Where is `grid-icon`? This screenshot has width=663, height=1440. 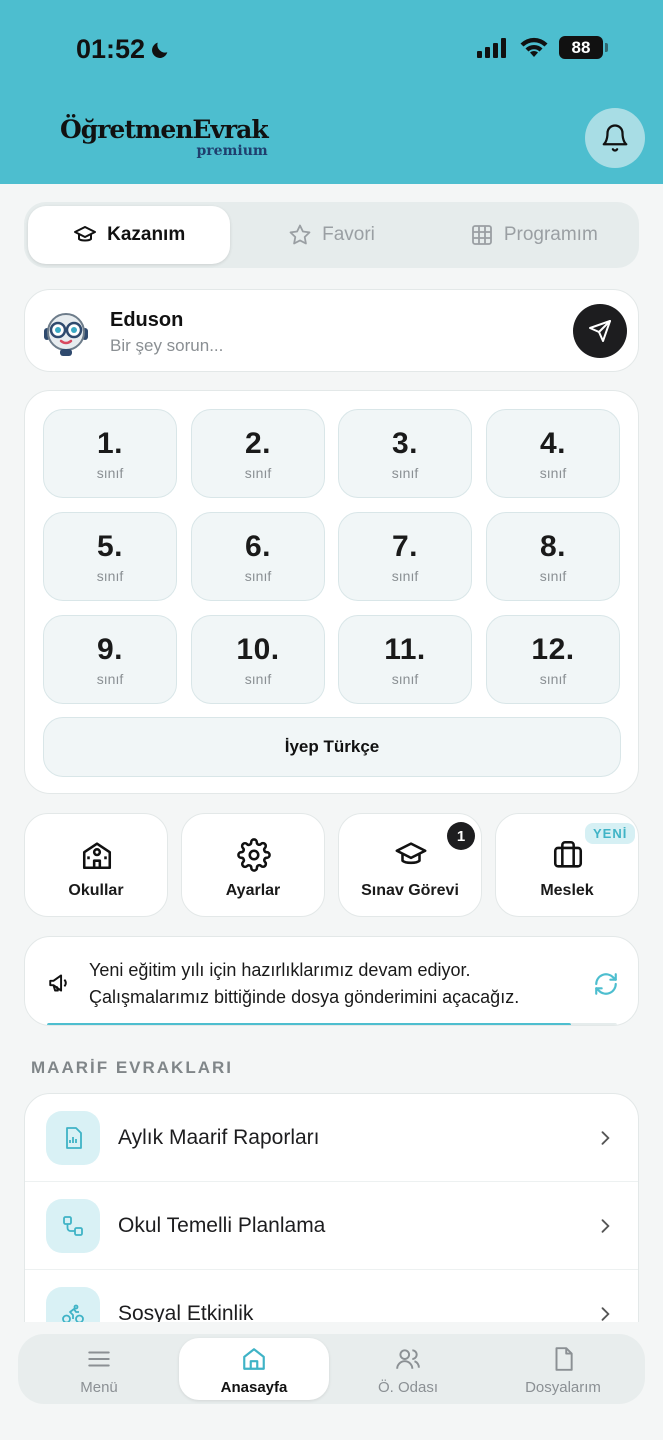
grid-icon is located at coordinates (481, 235).